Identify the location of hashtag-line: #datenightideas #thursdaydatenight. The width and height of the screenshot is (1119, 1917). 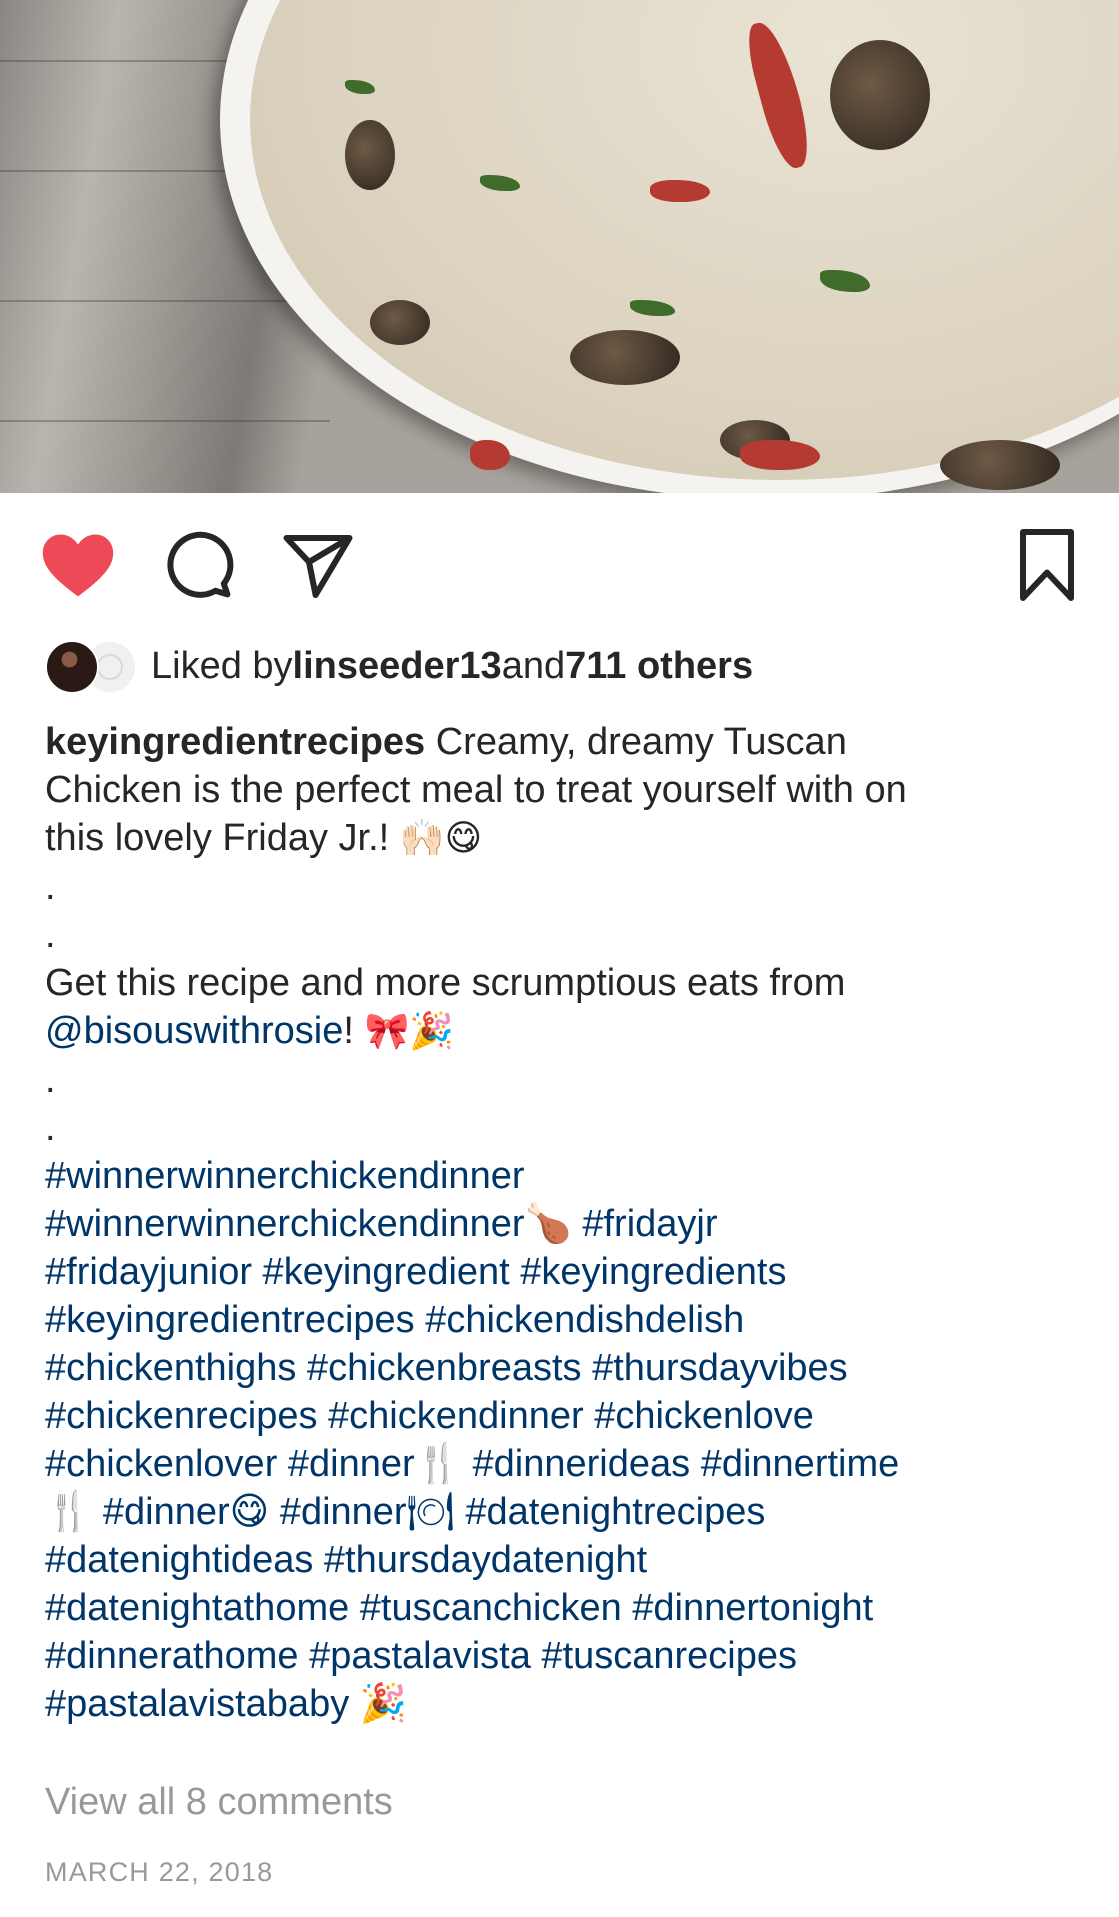
(565, 1560).